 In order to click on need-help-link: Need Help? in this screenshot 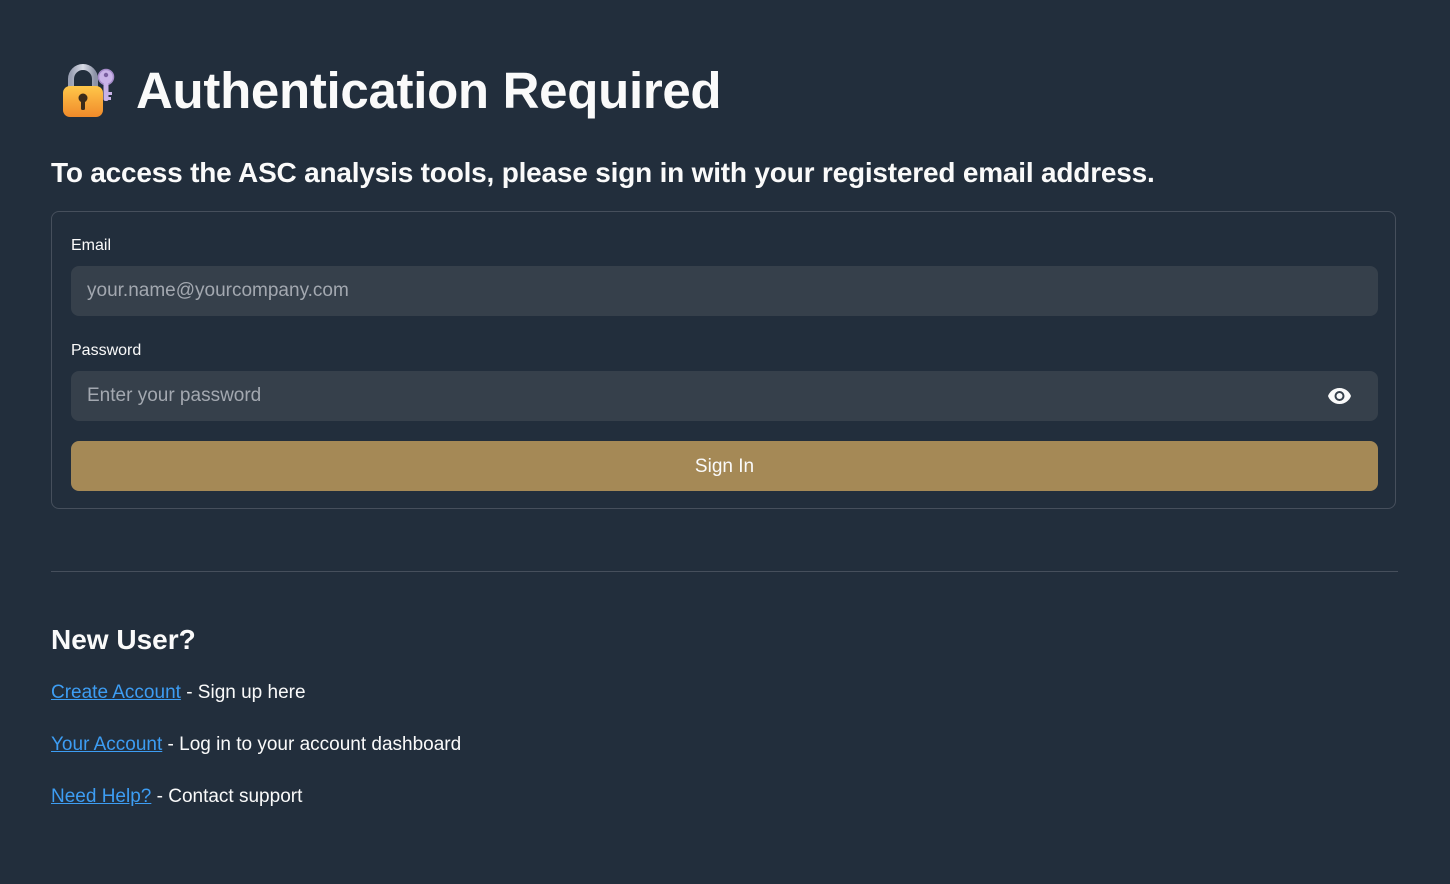, I will do `click(101, 796)`.